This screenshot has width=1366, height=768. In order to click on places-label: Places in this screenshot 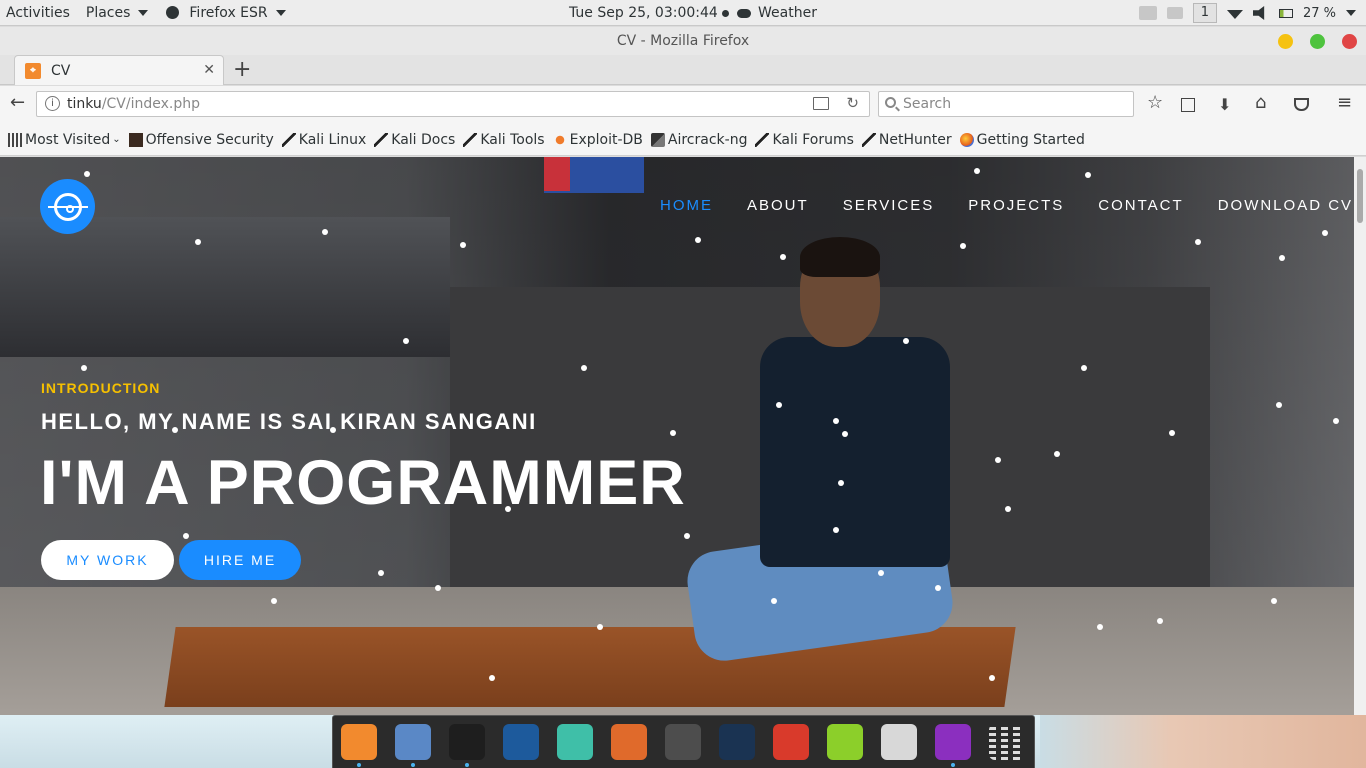, I will do `click(108, 12)`.